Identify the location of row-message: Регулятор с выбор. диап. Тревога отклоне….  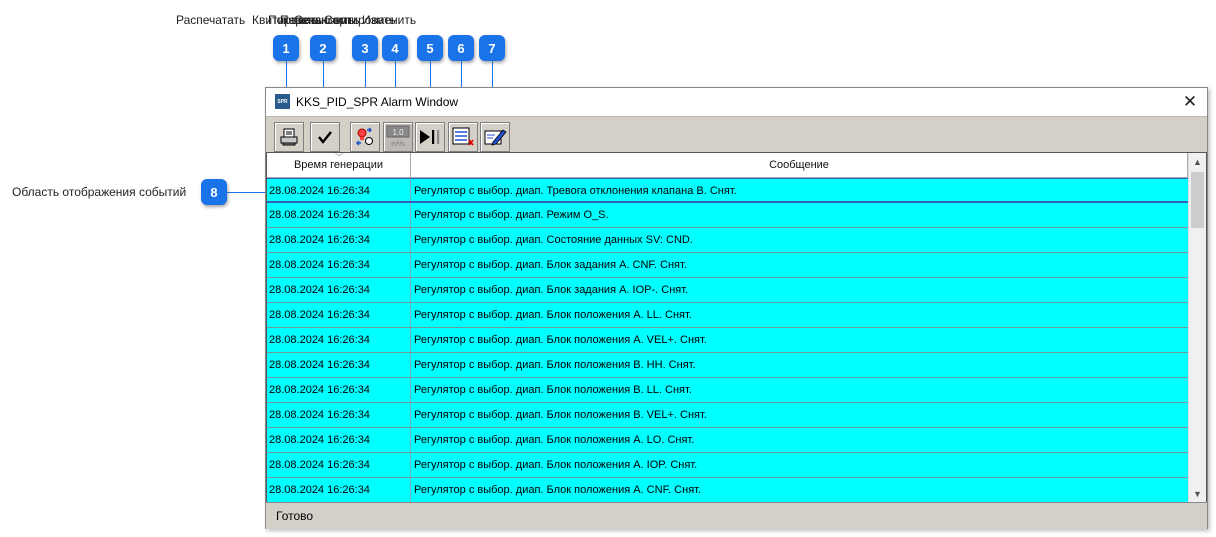
(575, 191).